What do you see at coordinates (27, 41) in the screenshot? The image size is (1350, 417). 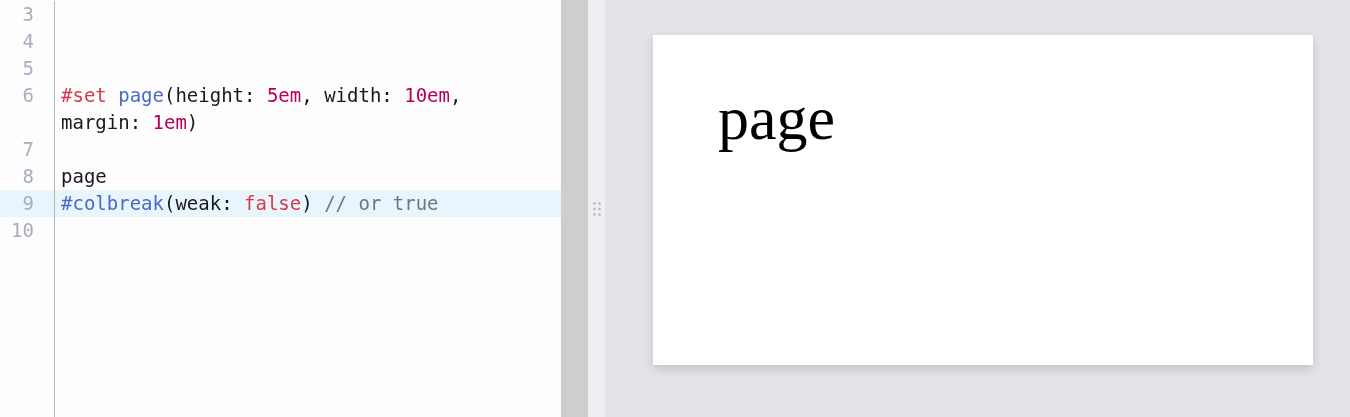 I see `line-number: 4` at bounding box center [27, 41].